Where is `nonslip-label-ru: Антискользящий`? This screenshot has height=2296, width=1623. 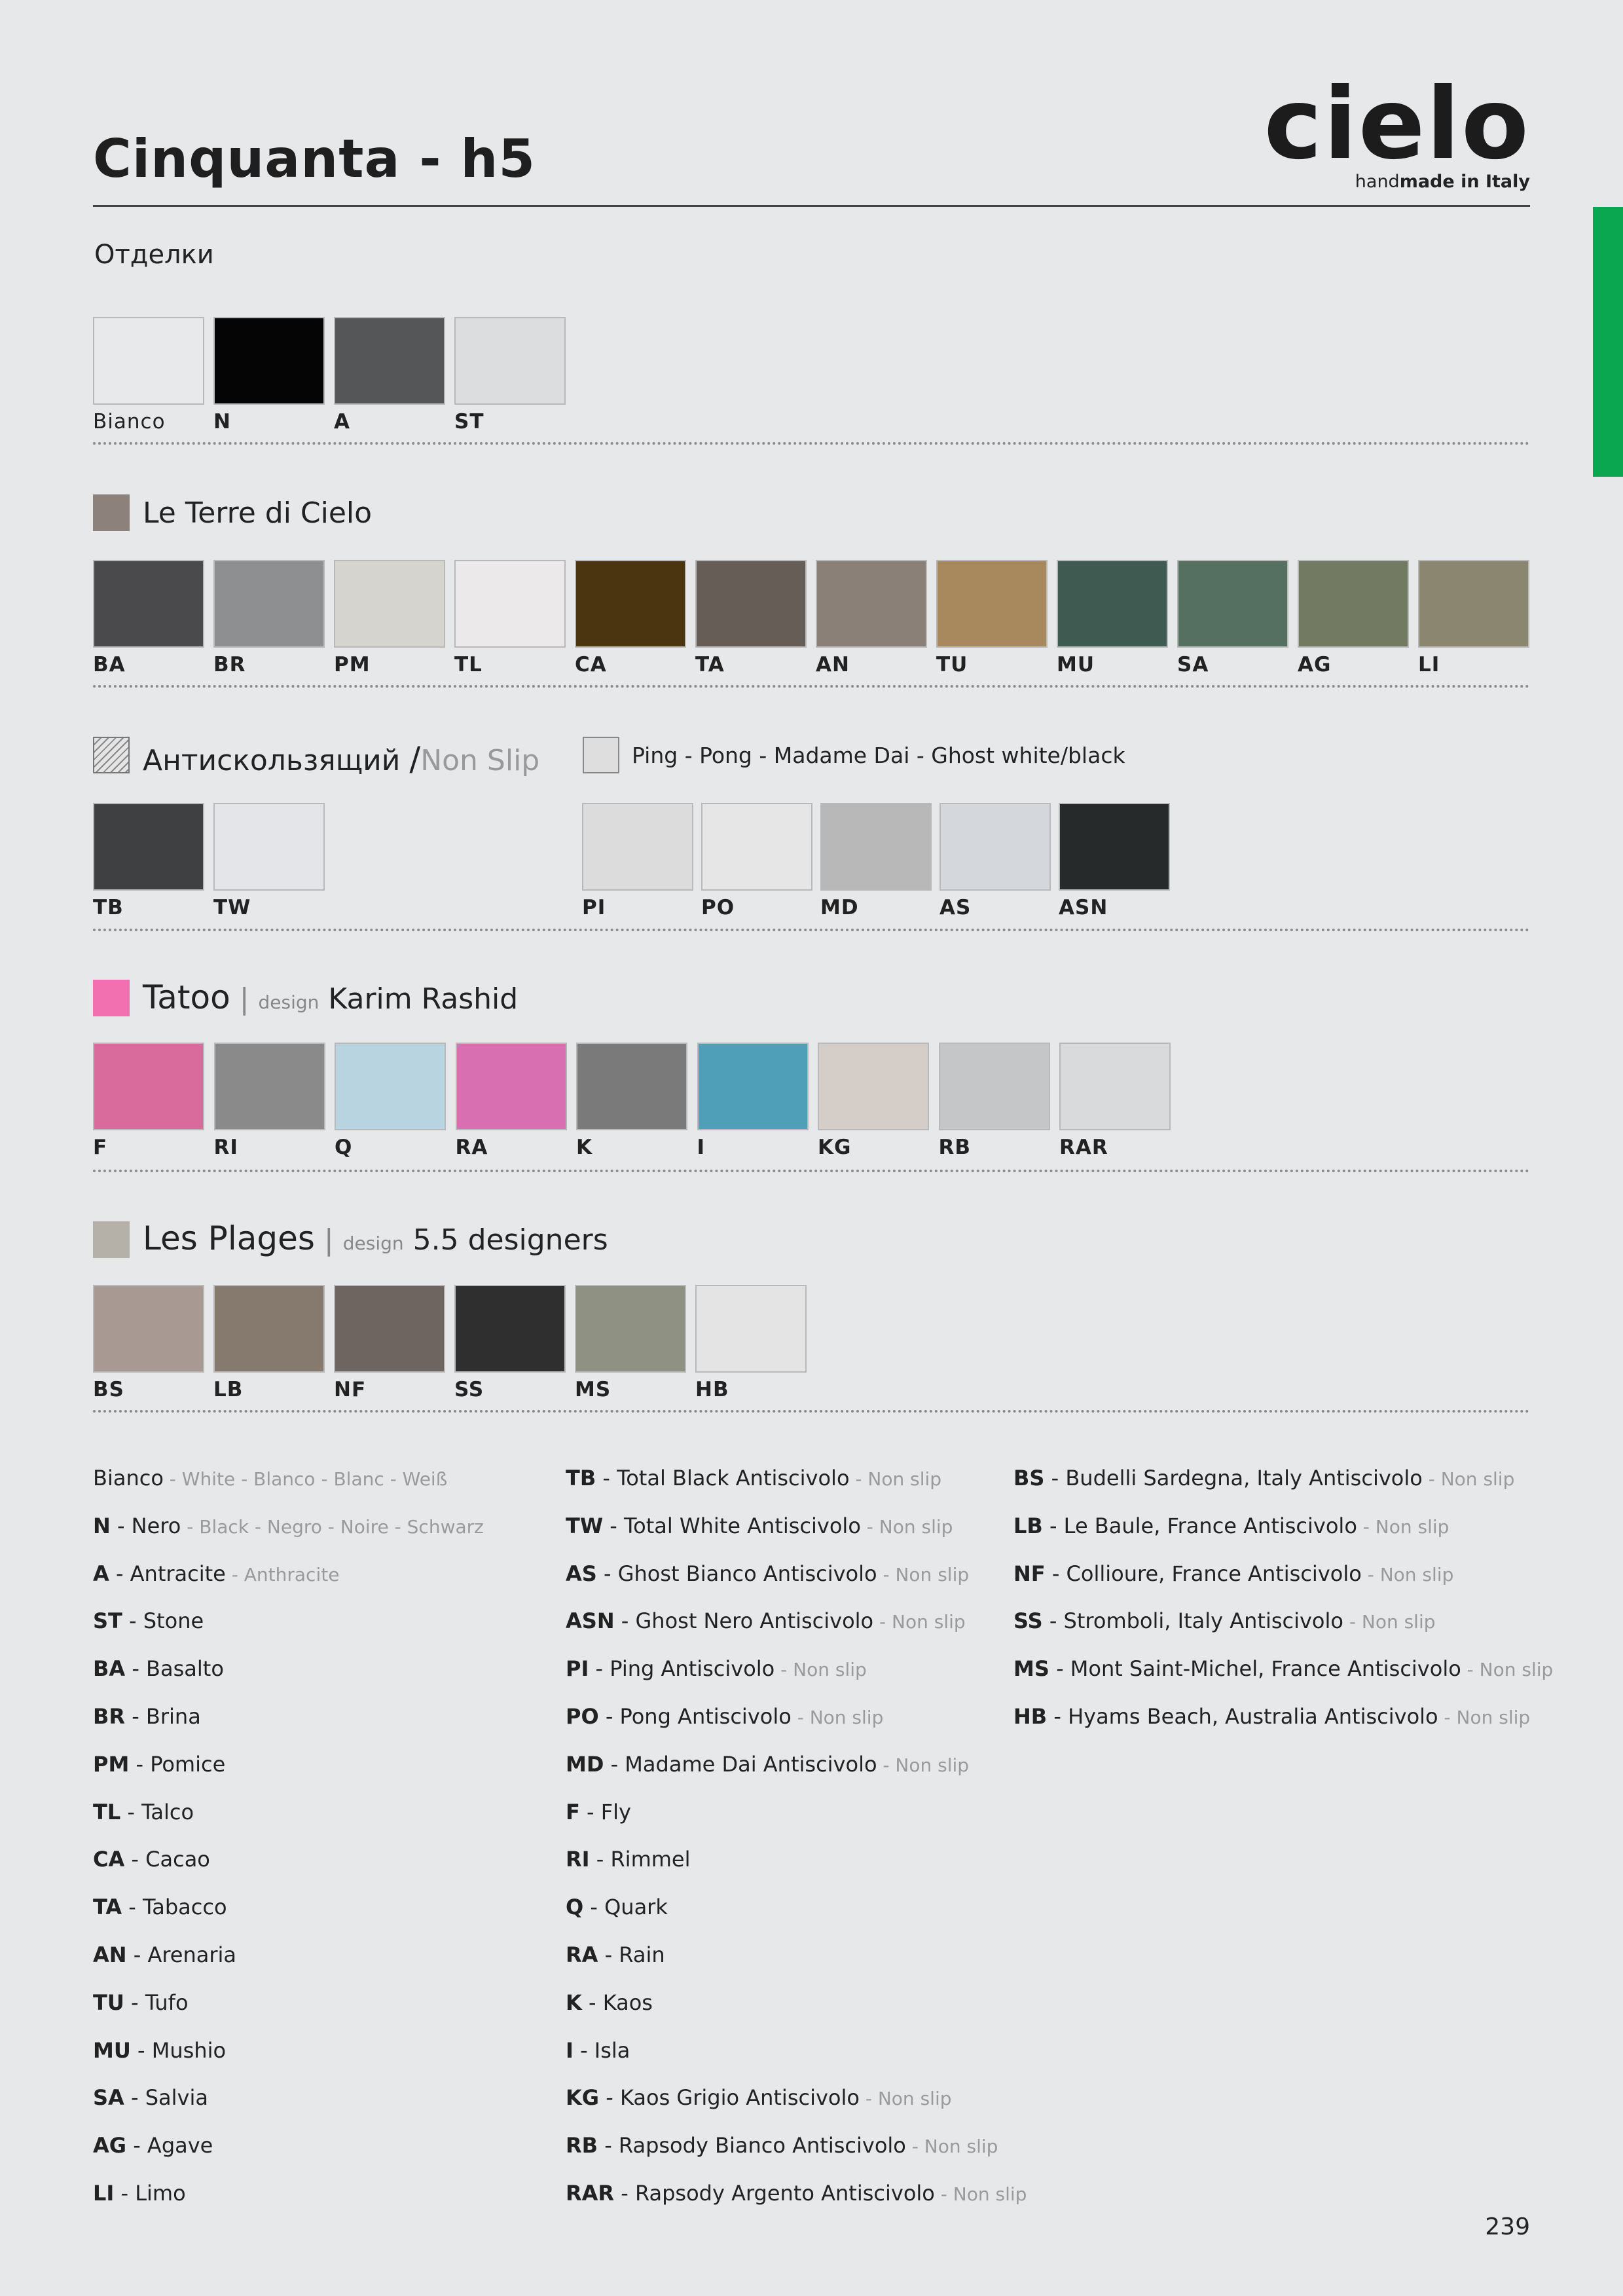 nonslip-label-ru: Антискользящий is located at coordinates (272, 760).